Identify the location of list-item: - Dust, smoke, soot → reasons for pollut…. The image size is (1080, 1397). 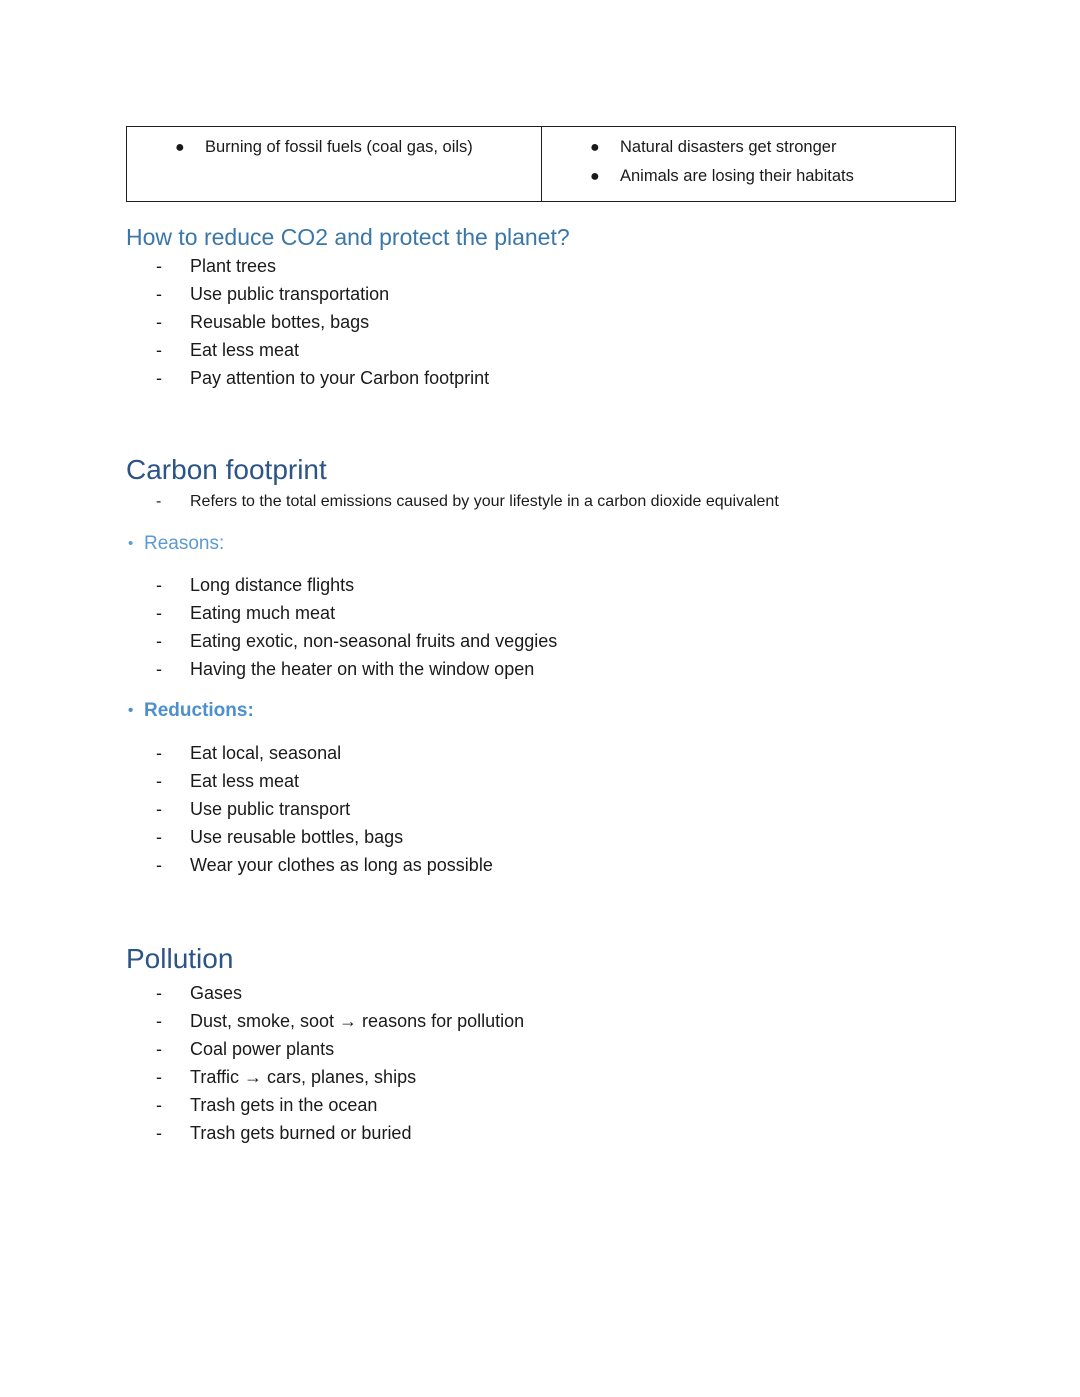
(325, 1021).